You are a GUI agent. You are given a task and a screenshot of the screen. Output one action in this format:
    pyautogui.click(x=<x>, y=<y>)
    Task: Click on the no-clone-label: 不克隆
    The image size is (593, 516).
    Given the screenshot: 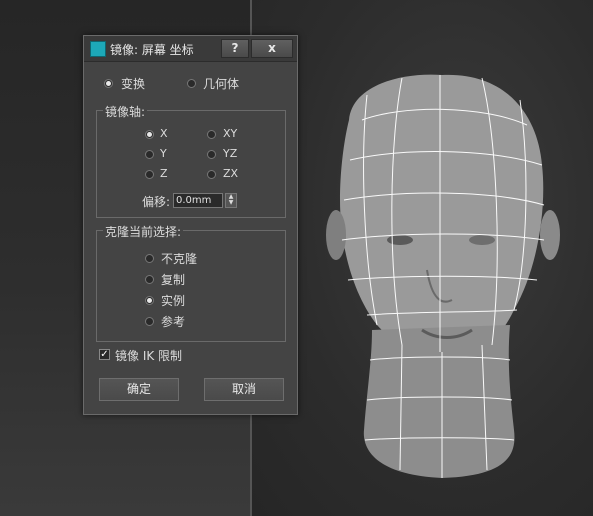 What is the action you would take?
    pyautogui.click(x=179, y=259)
    